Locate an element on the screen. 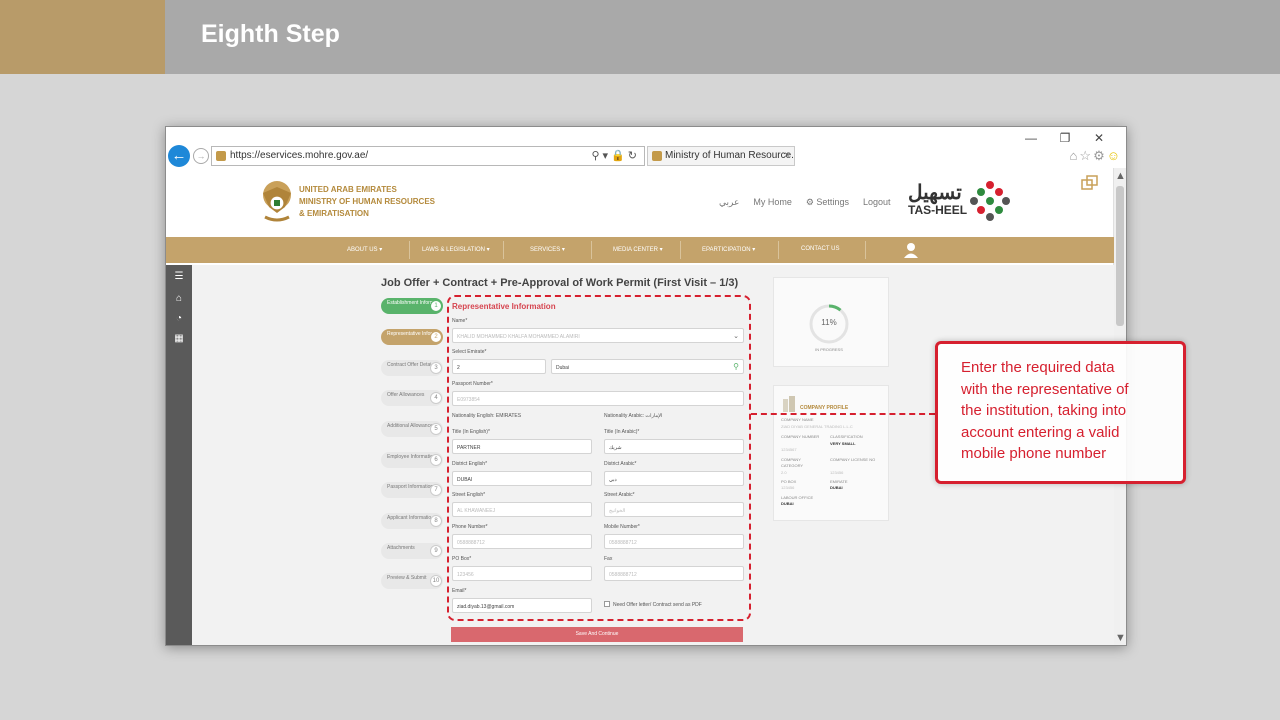 Image resolution: width=1280 pixels, height=720 pixels. scroll-thumb is located at coordinates (1120, 256).